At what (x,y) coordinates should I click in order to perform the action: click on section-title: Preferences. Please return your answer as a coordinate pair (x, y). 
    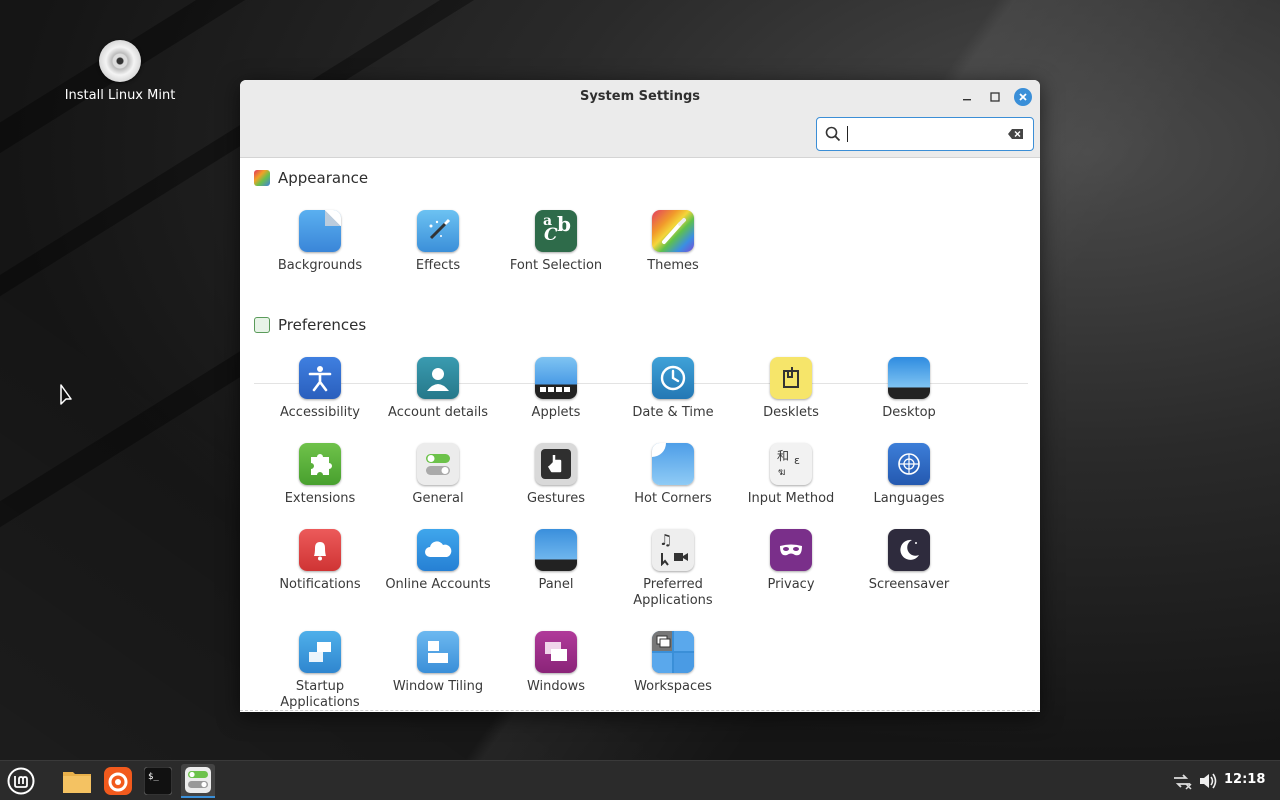
    Looking at the image, I should click on (322, 325).